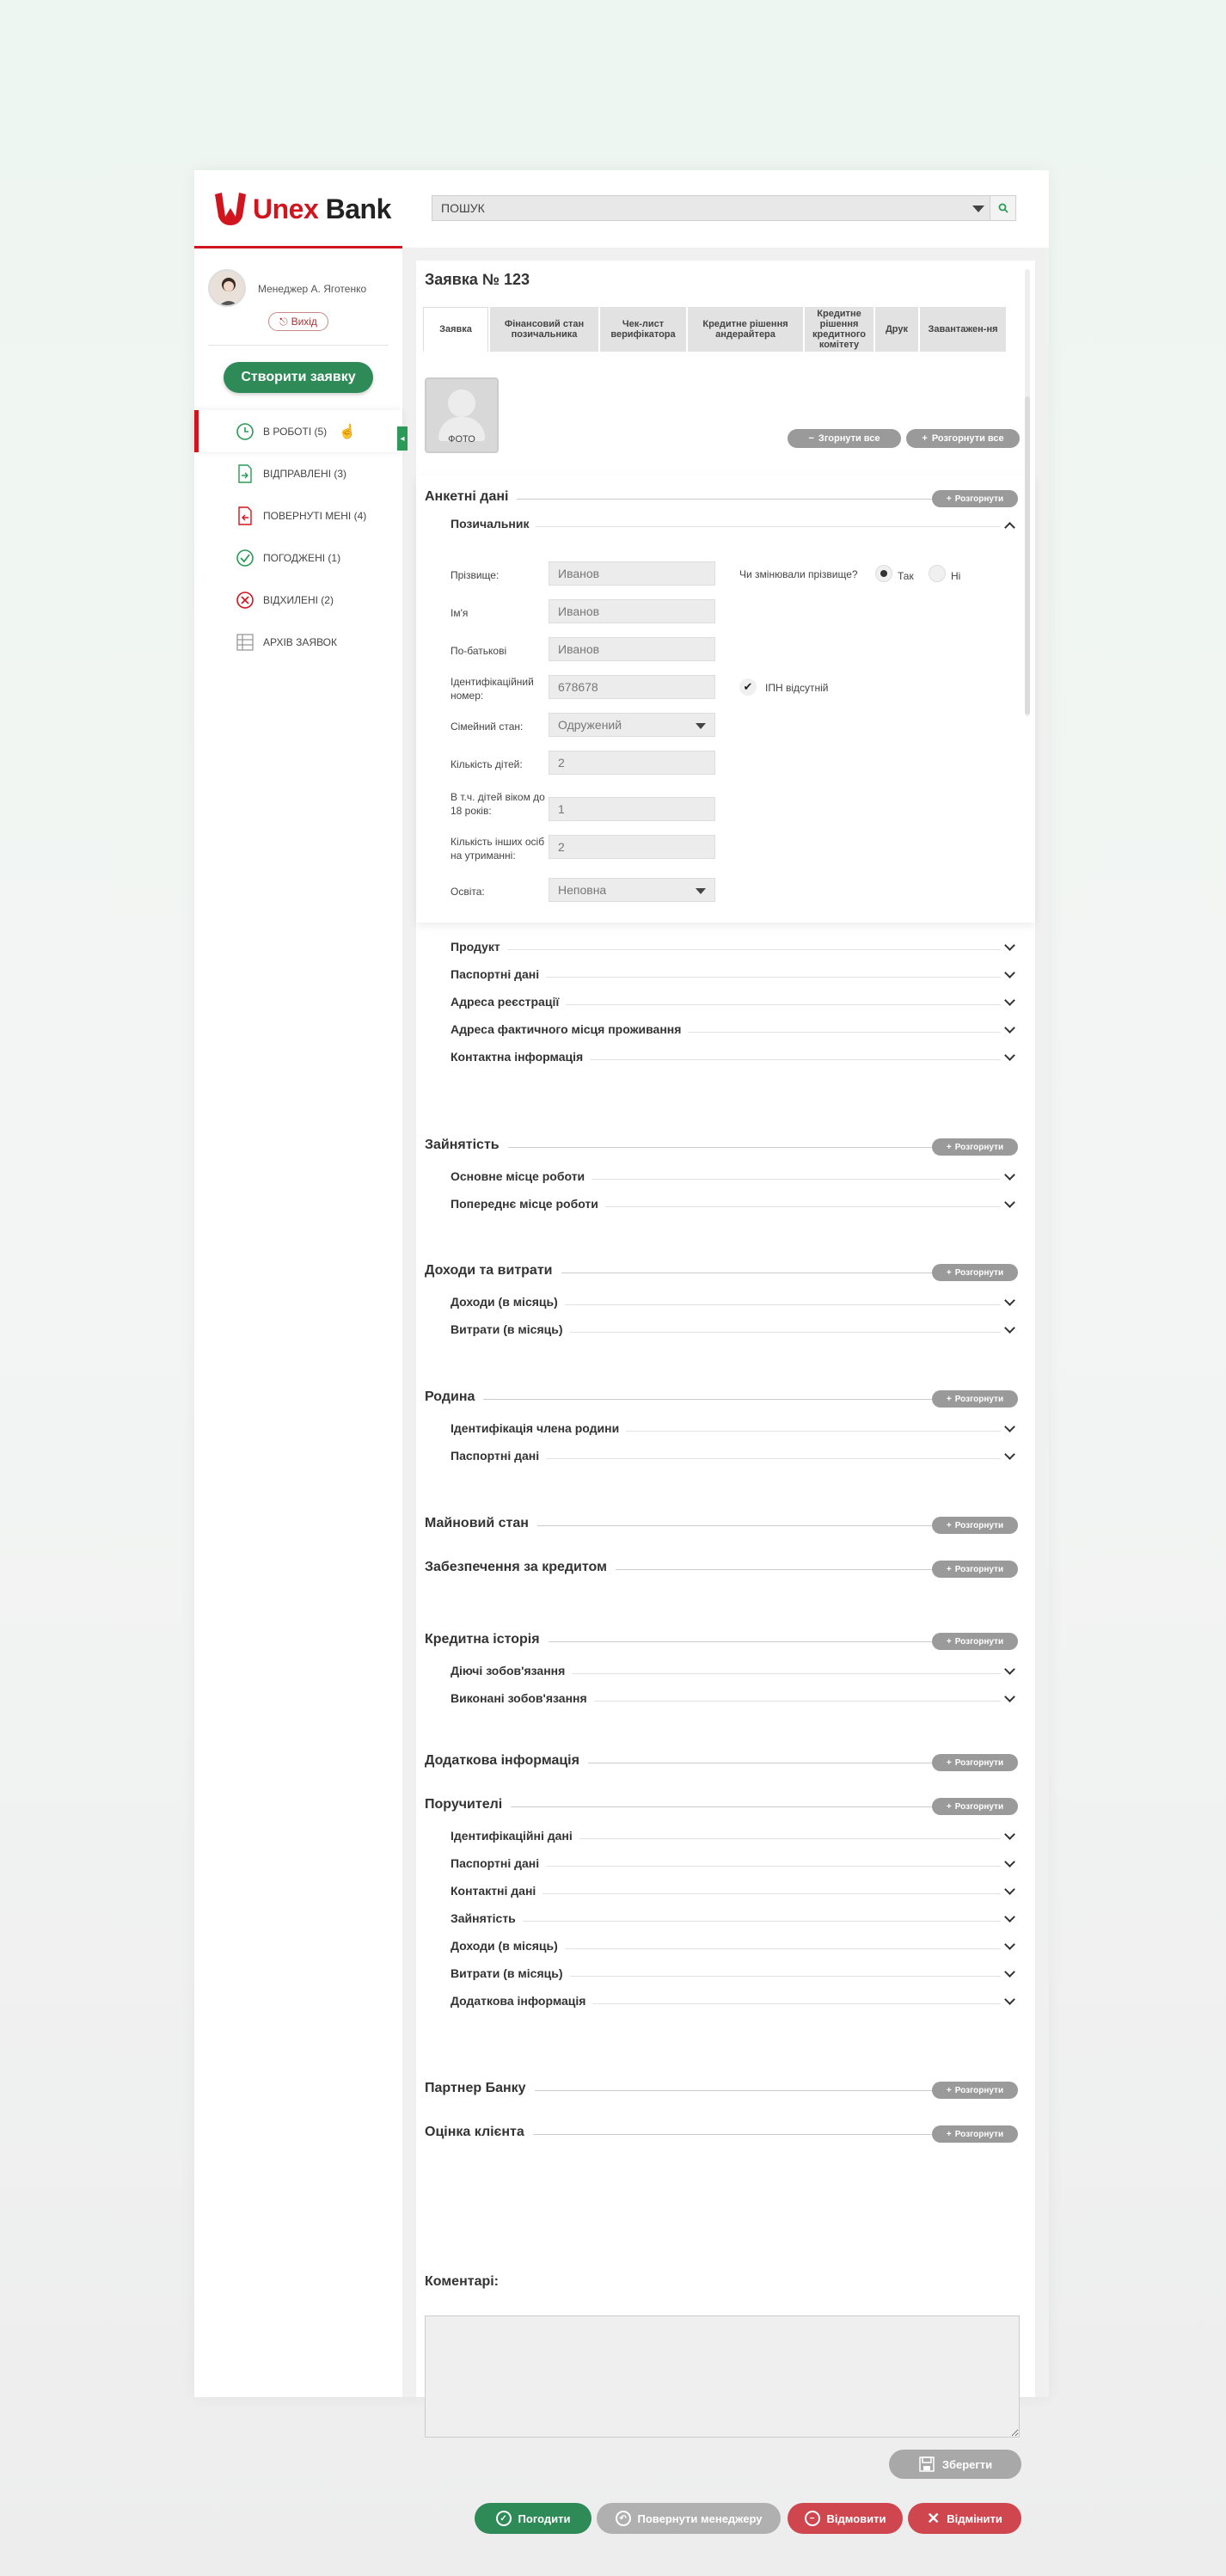 This screenshot has width=1226, height=2576. I want to click on id-number-field: 678678, so click(632, 687).